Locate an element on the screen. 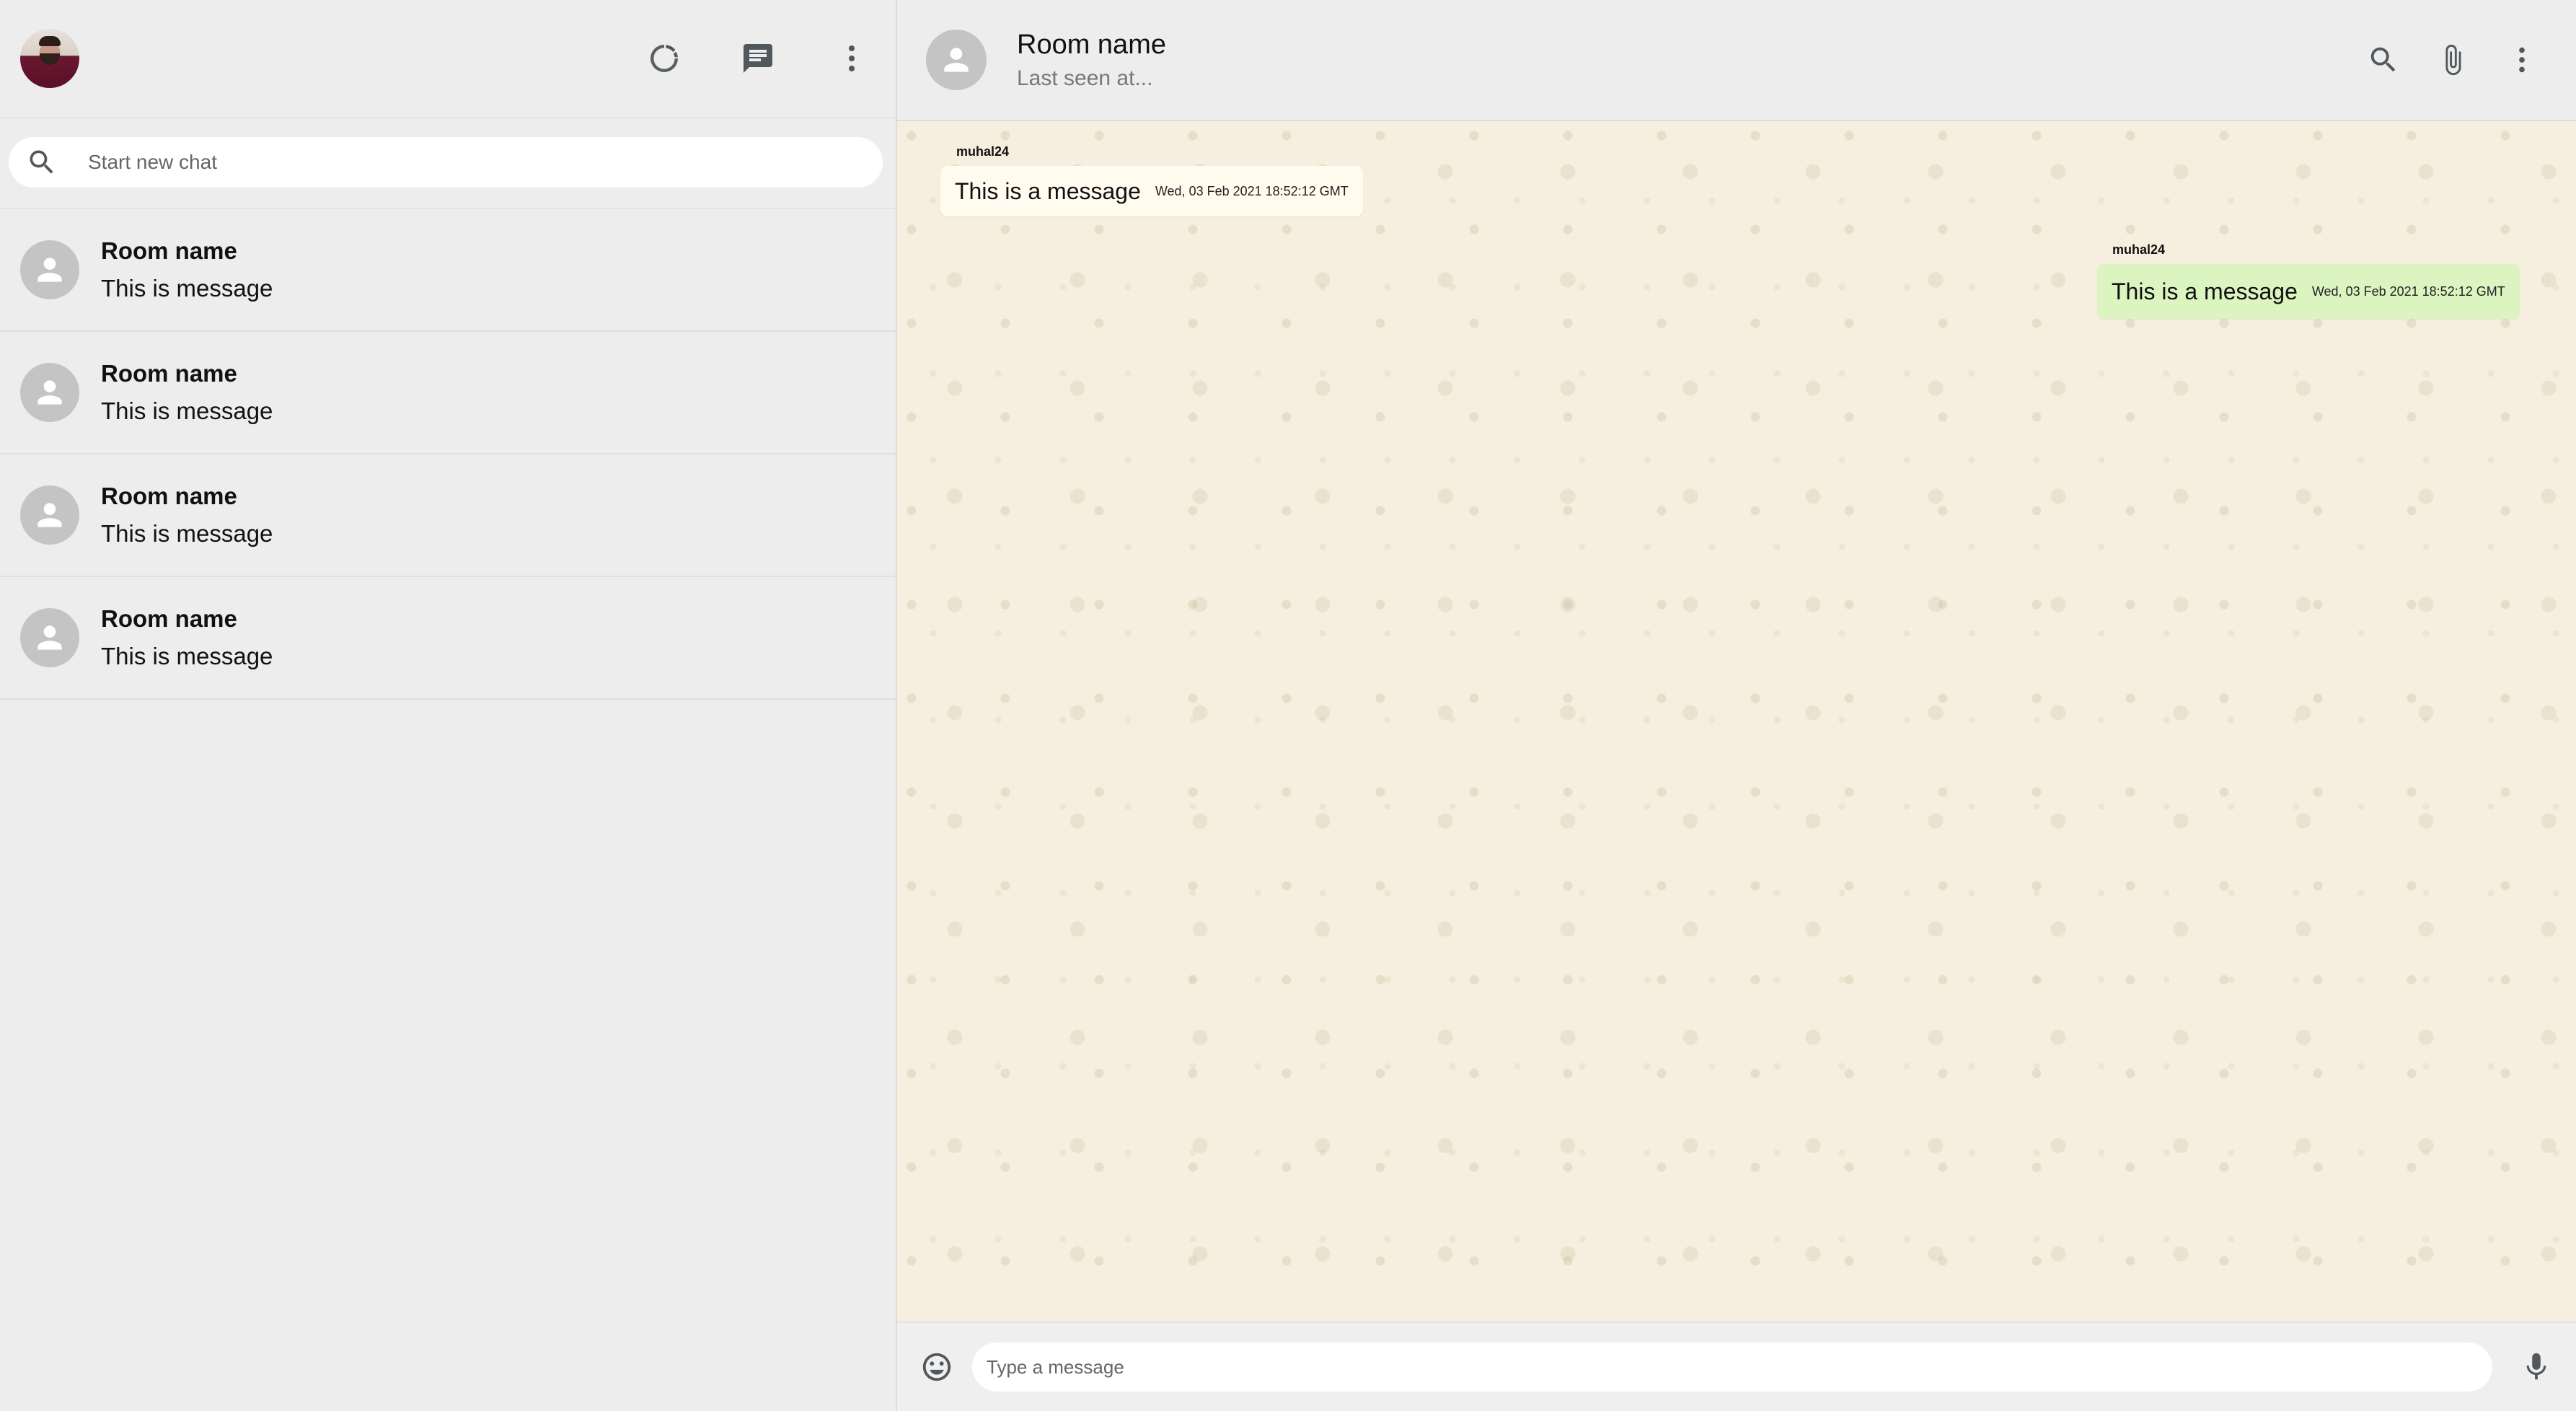 Image resolution: width=2576 pixels, height=1411 pixels. chat-footer is located at coordinates (1736, 1366).